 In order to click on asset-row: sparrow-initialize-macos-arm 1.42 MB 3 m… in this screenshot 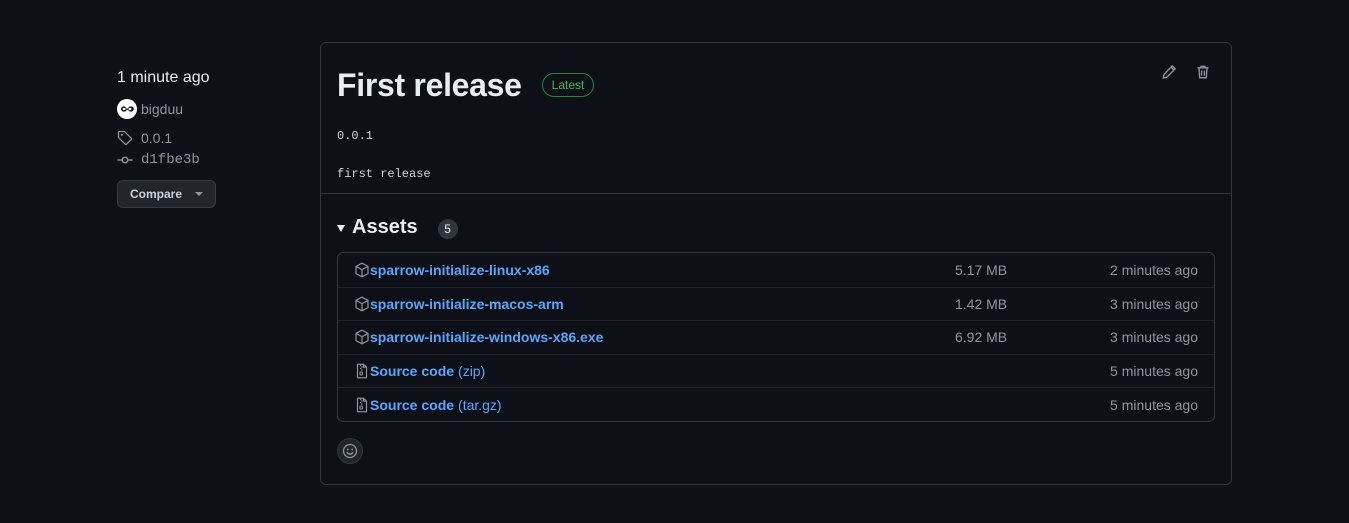, I will do `click(776, 303)`.